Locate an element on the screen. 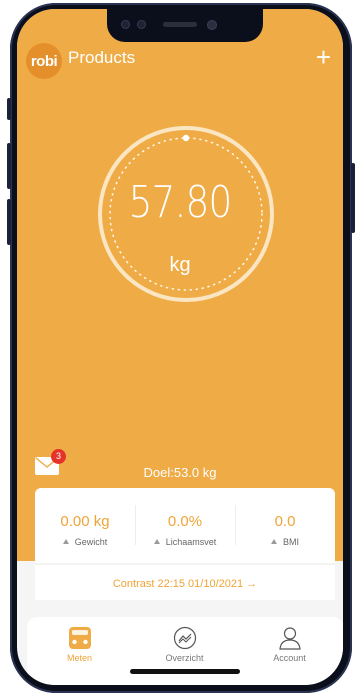 Image resolution: width=357 pixels, height=697 pixels. tab-bar: Meten Overzicht Account is located at coordinates (185, 651).